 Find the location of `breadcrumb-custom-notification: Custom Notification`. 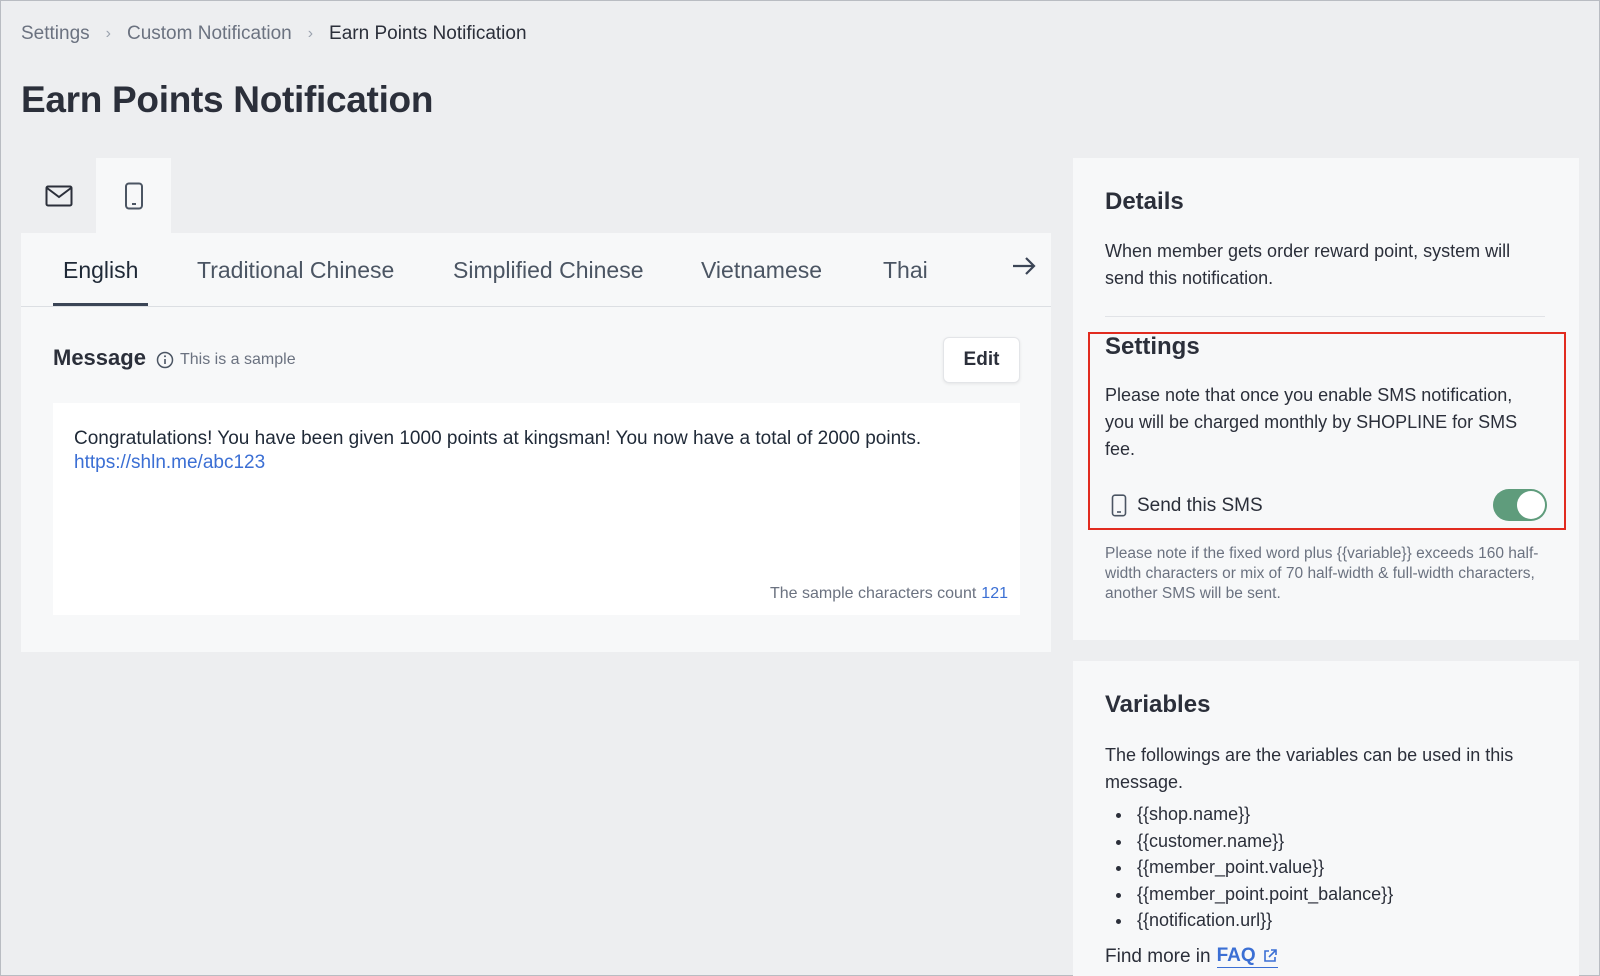

breadcrumb-custom-notification: Custom Notification is located at coordinates (209, 34).